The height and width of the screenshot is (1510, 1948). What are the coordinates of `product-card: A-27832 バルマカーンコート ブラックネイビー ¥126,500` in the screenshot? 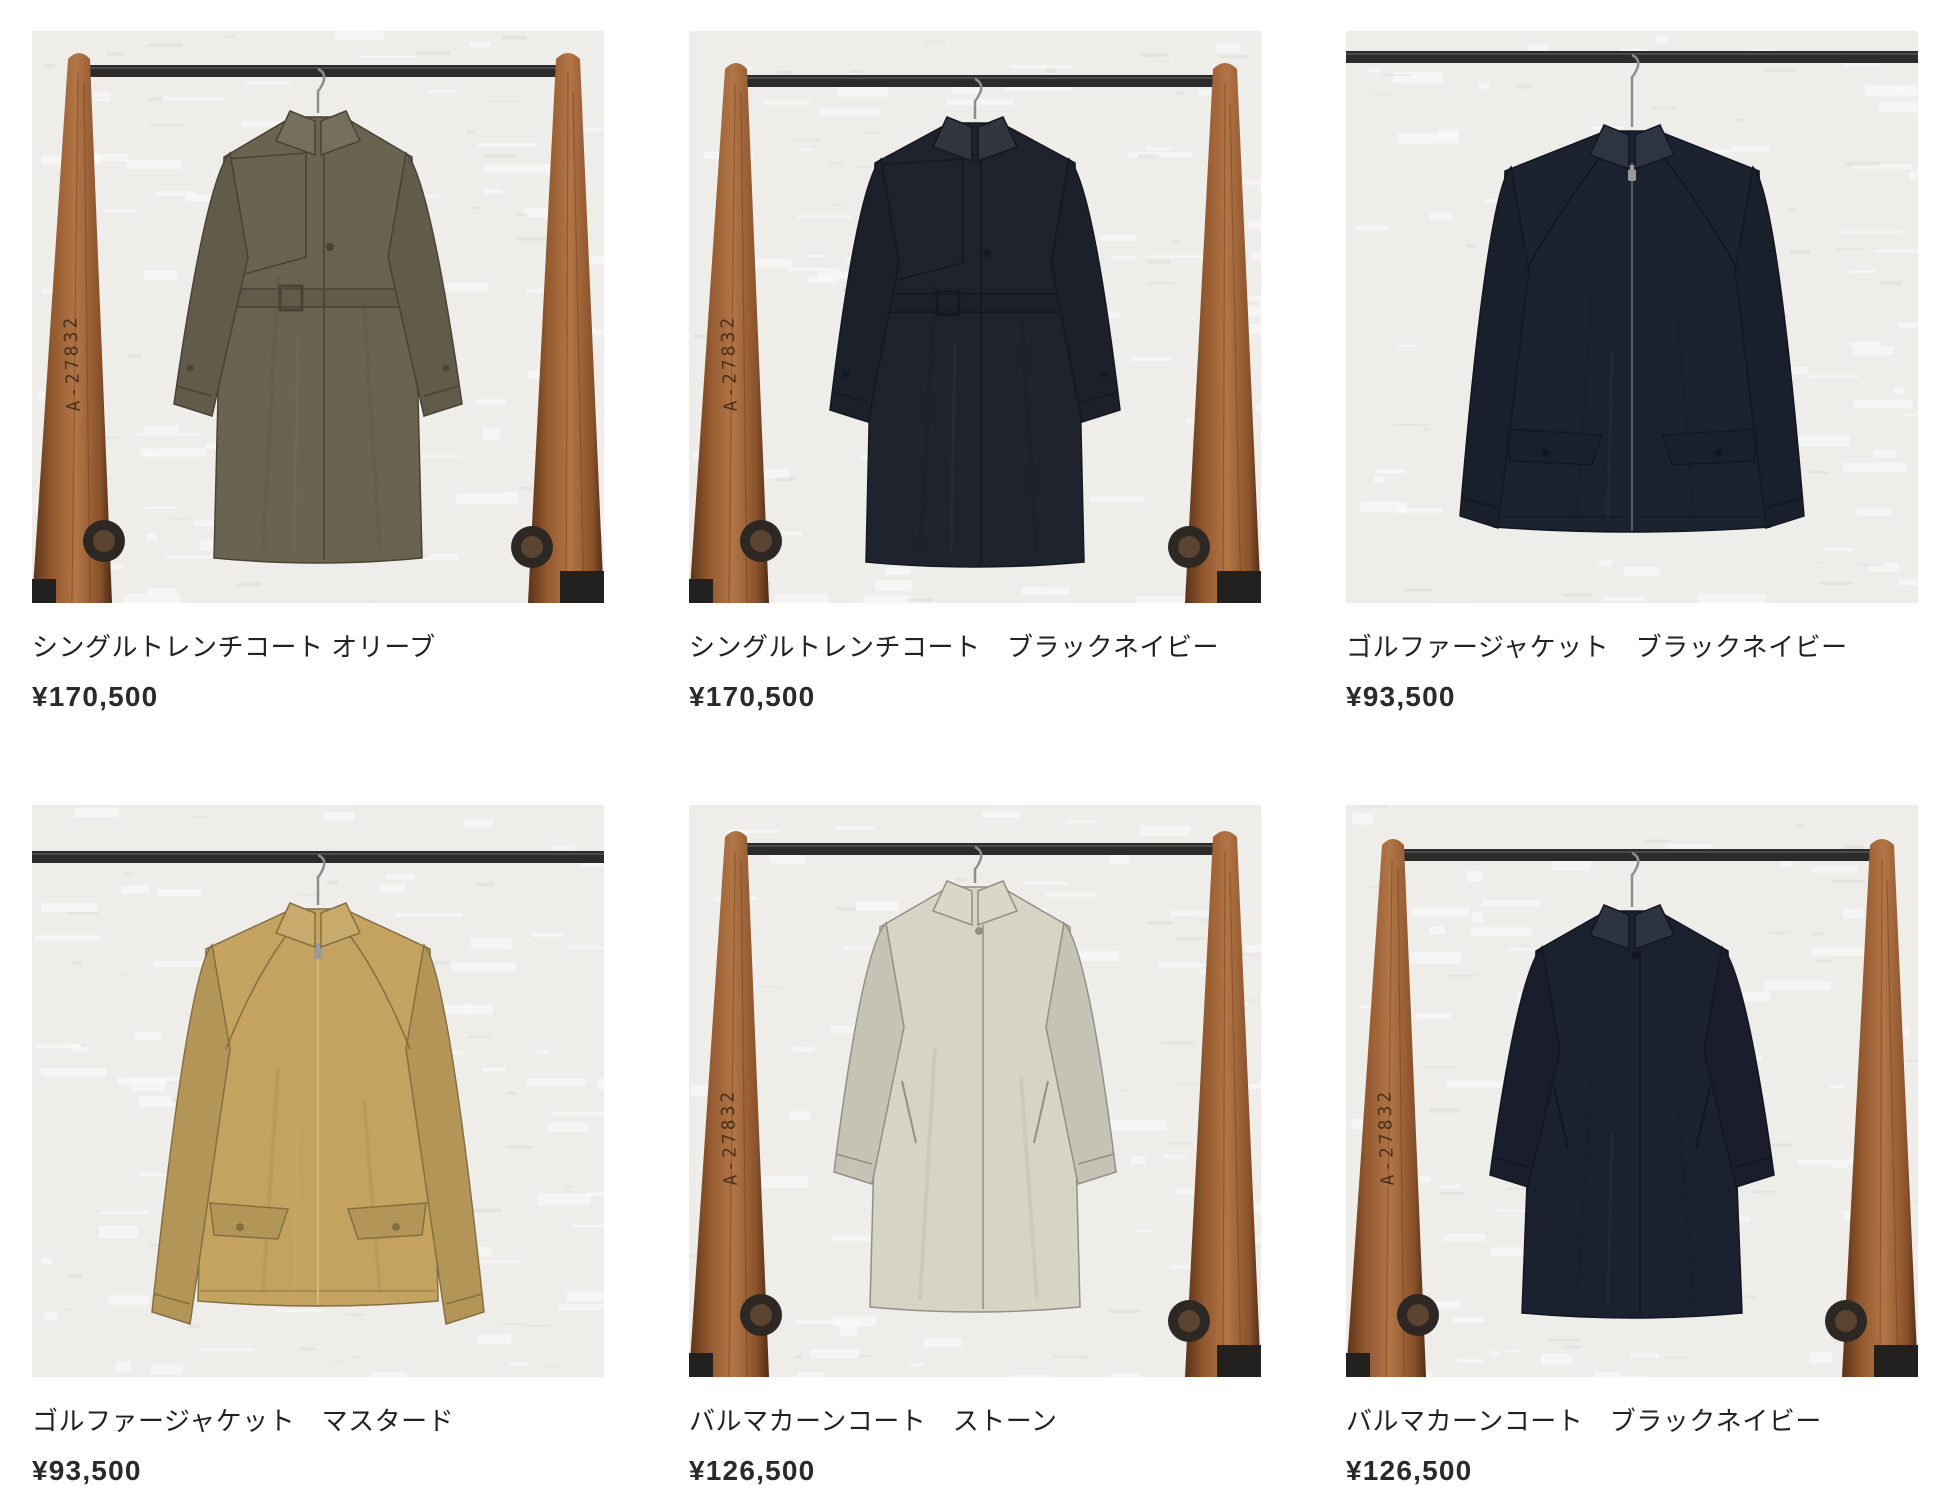 It's located at (1632, 1146).